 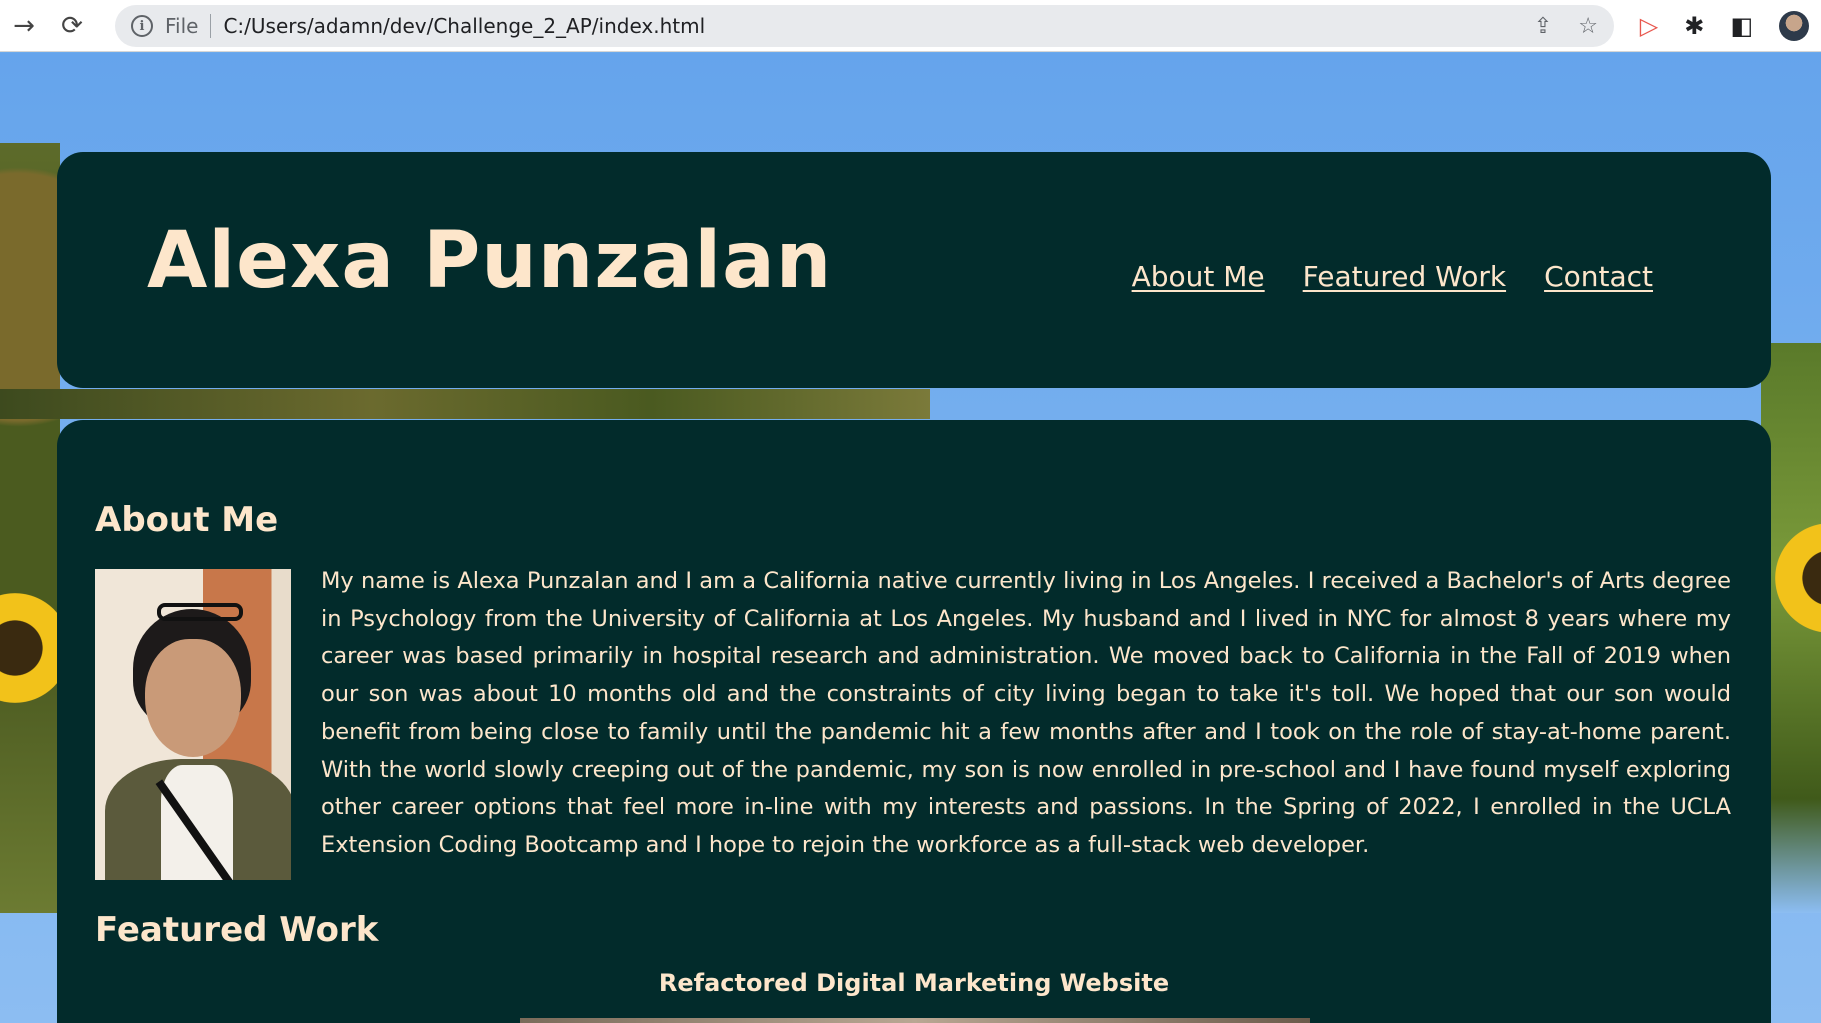 I want to click on extension-record-icon: ▷, so click(x=1649, y=26).